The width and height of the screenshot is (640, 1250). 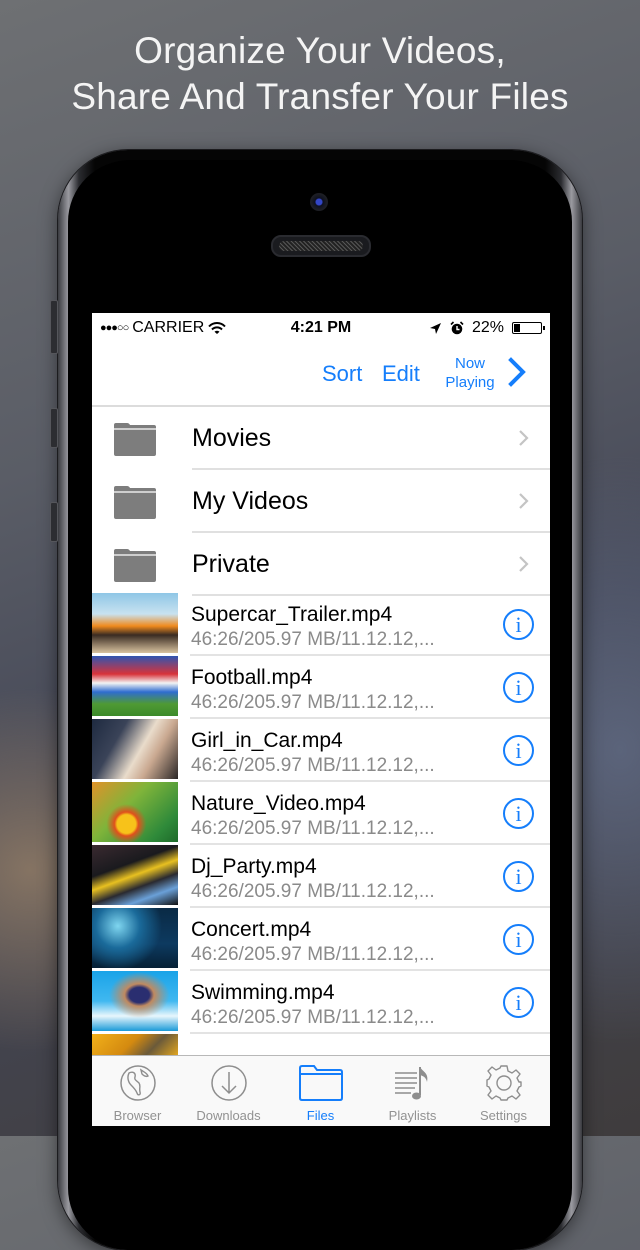 I want to click on file-name: Dj_Party.mp4, so click(x=254, y=866).